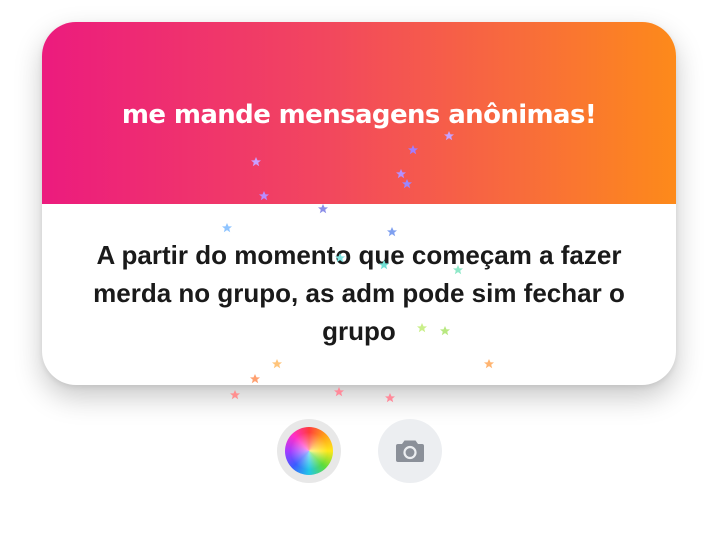  I want to click on header-title: me mande mensagens anônimas!, so click(359, 115).